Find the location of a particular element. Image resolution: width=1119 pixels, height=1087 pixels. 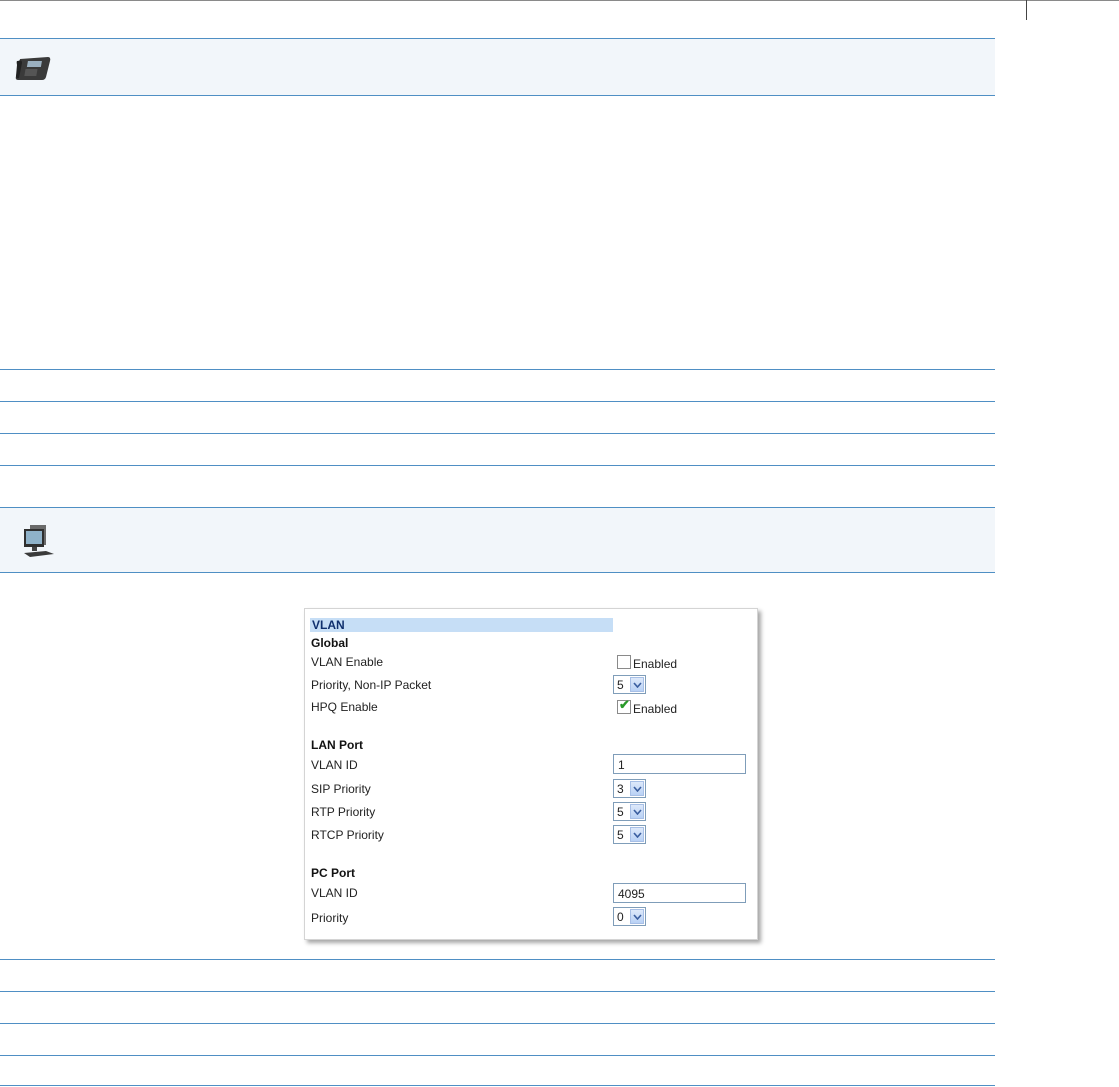

vlan-enable-option-label: Enabled is located at coordinates (655, 664).